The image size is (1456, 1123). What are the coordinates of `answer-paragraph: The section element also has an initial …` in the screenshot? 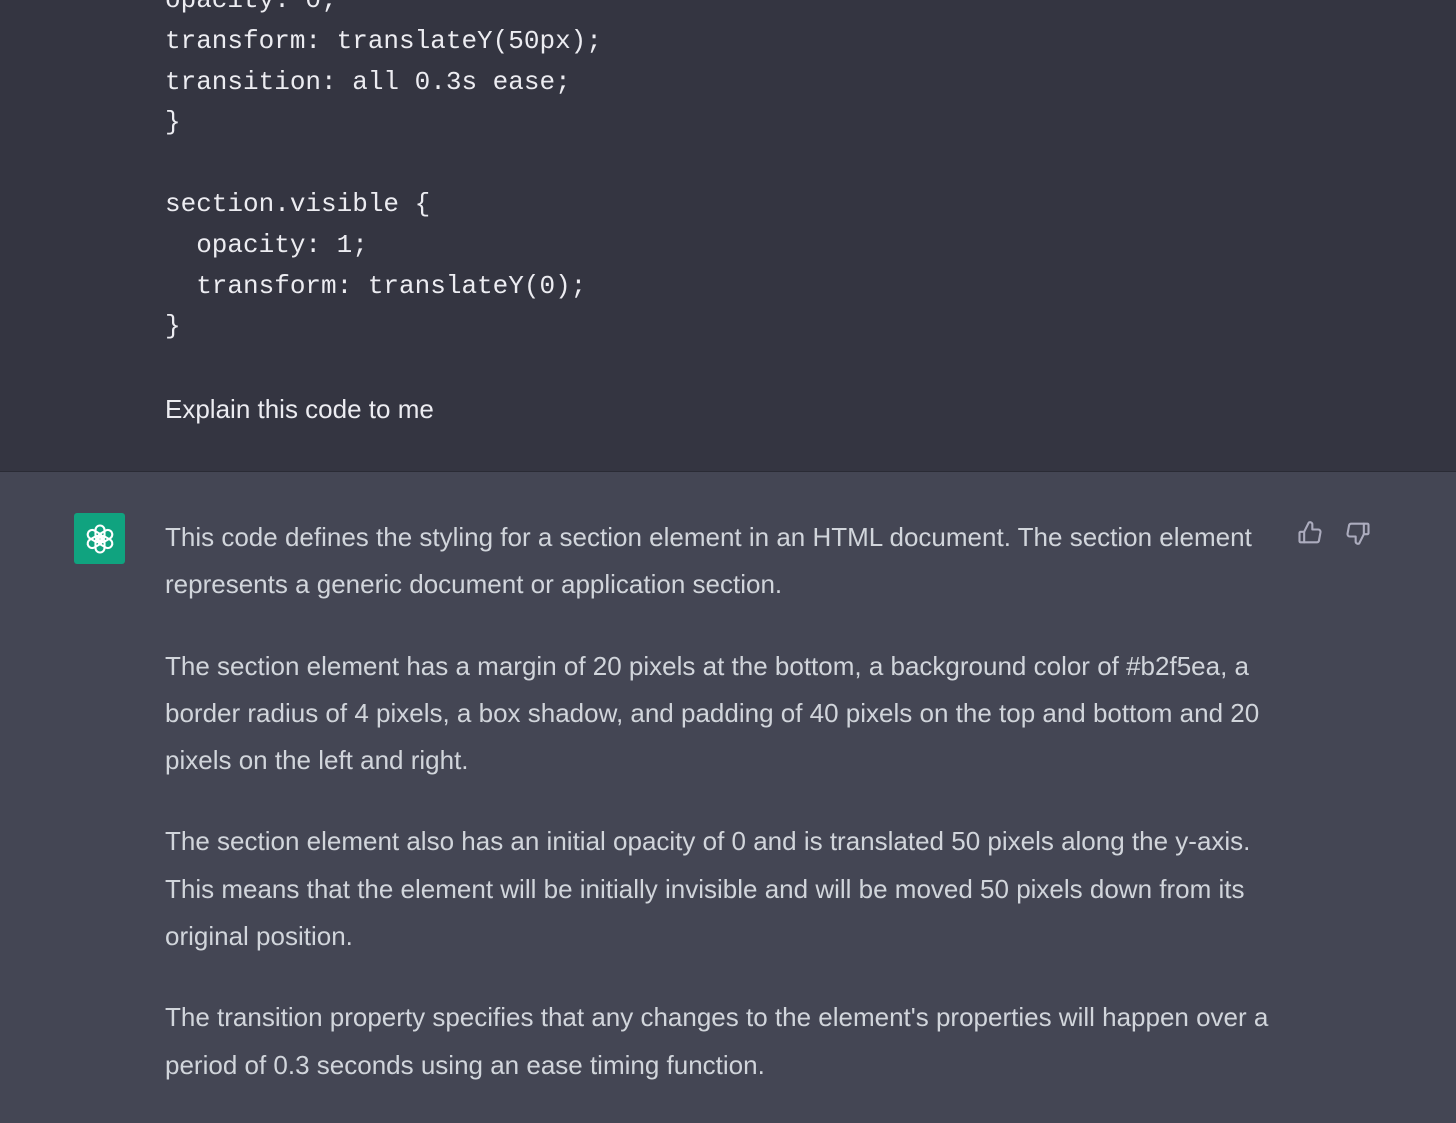 It's located at (708, 889).